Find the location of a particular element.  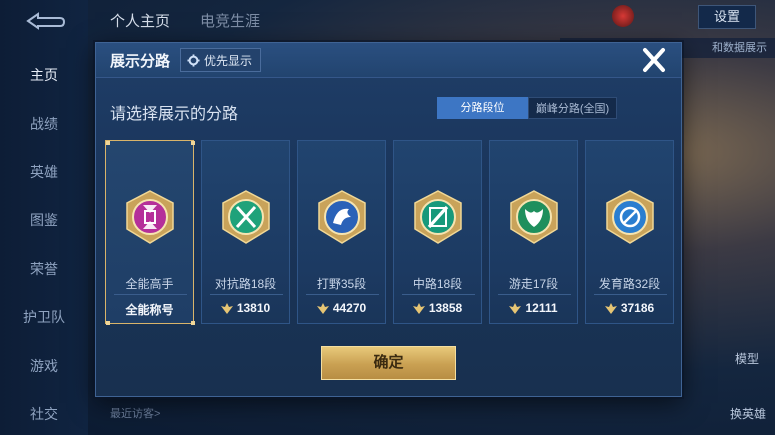

nav-item-record: 战绩 is located at coordinates (44, 124).